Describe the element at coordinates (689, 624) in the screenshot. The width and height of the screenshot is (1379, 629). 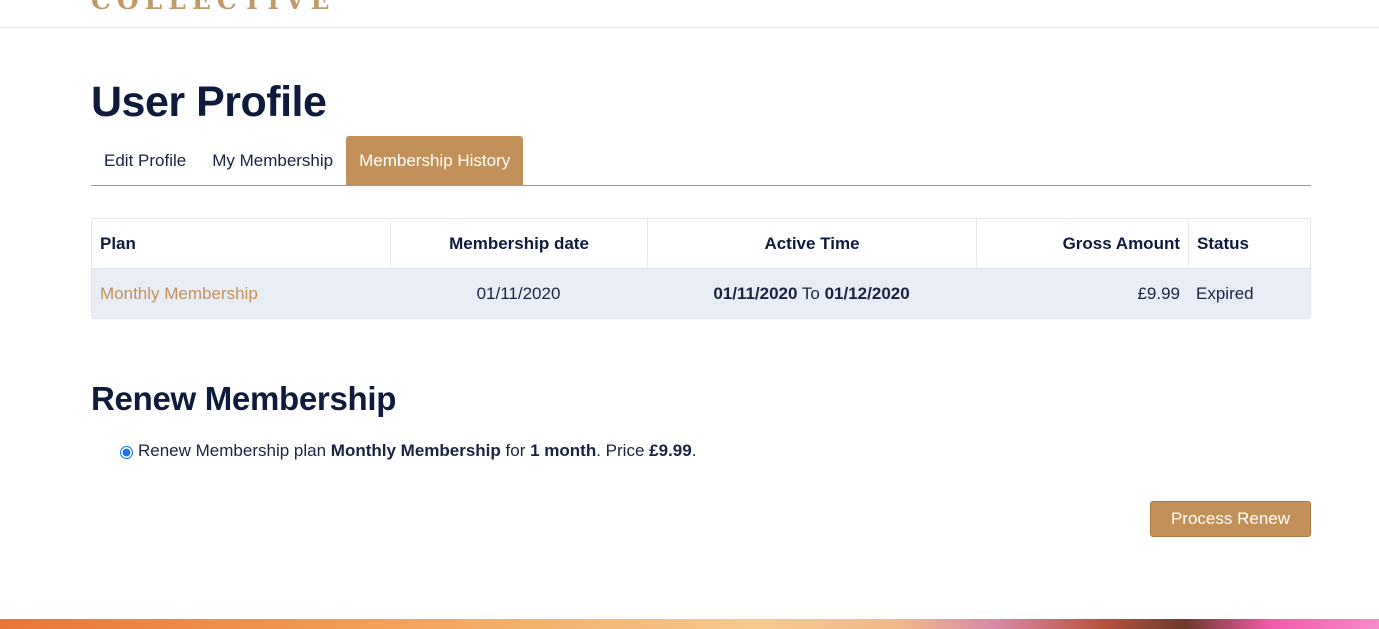
I see `footer-image-banner` at that location.